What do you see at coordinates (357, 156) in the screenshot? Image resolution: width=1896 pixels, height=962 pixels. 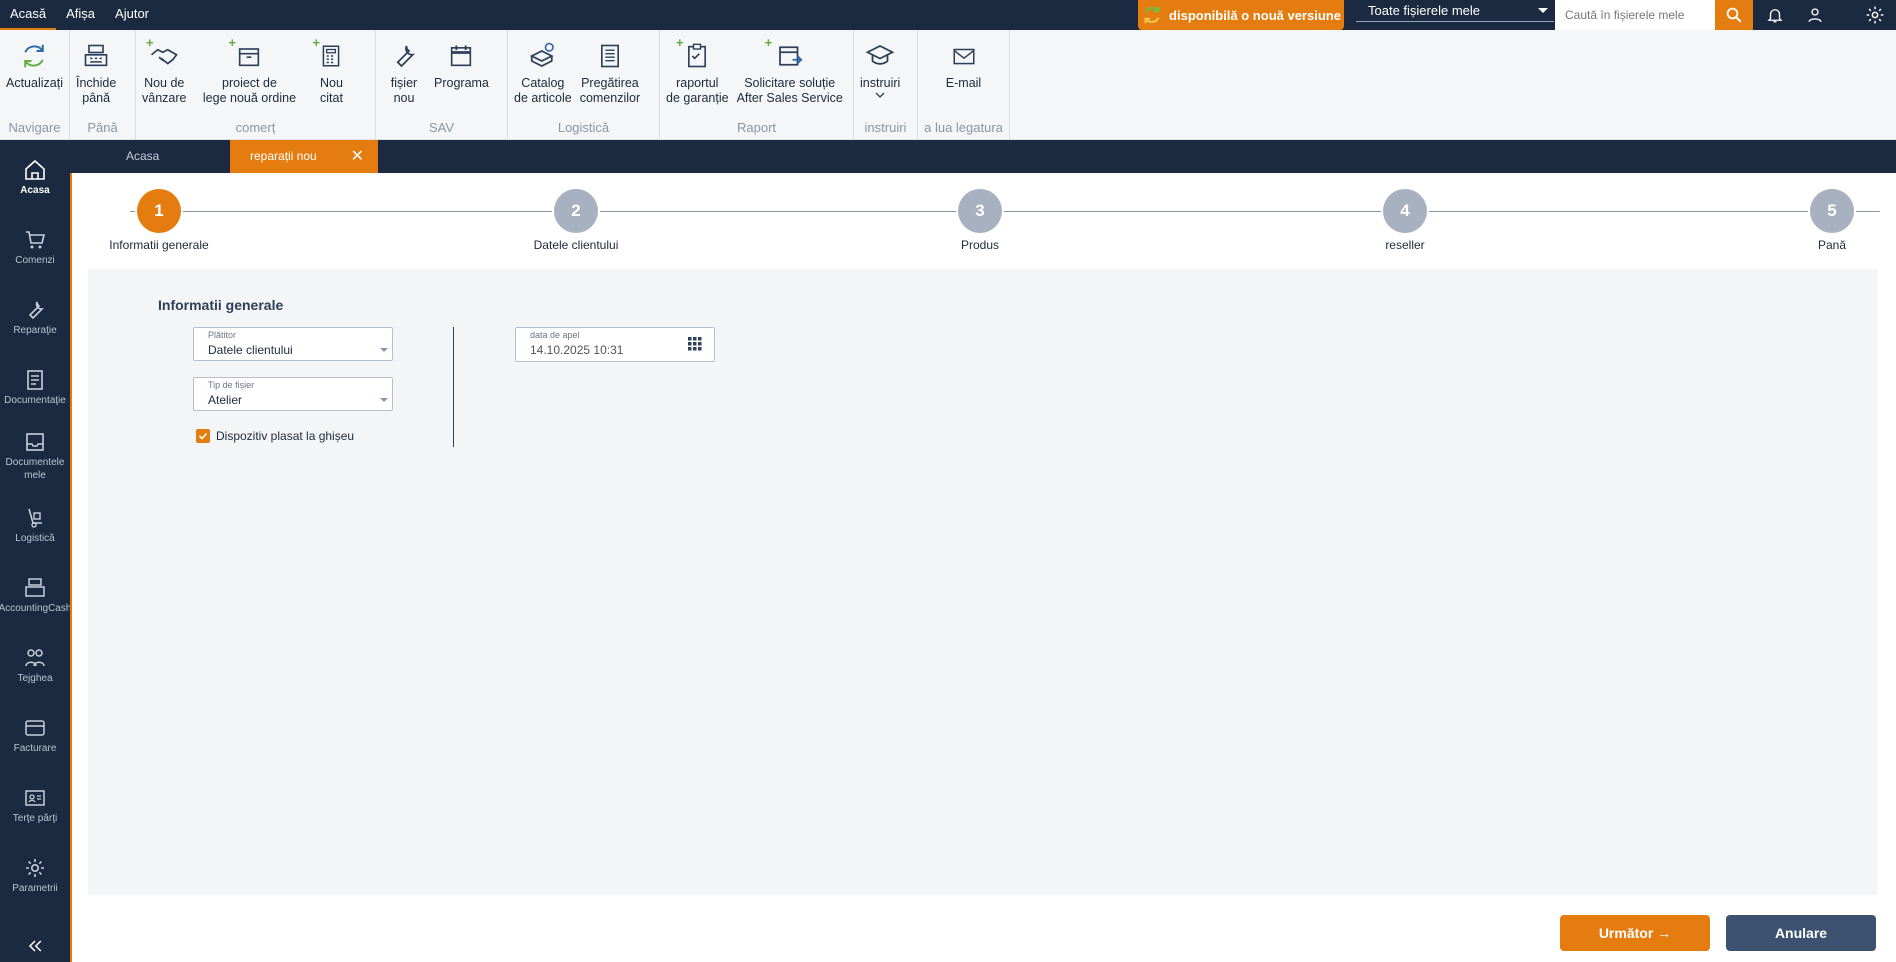 I see `close-icon: ✕` at bounding box center [357, 156].